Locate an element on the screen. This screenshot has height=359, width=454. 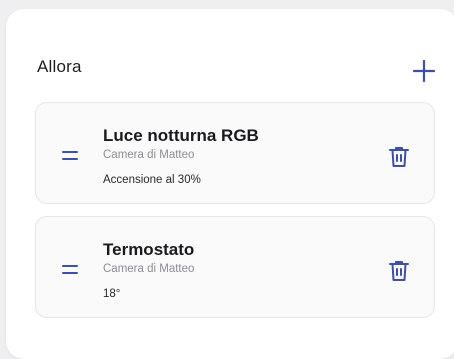
panel-title: Allora is located at coordinates (59, 66).